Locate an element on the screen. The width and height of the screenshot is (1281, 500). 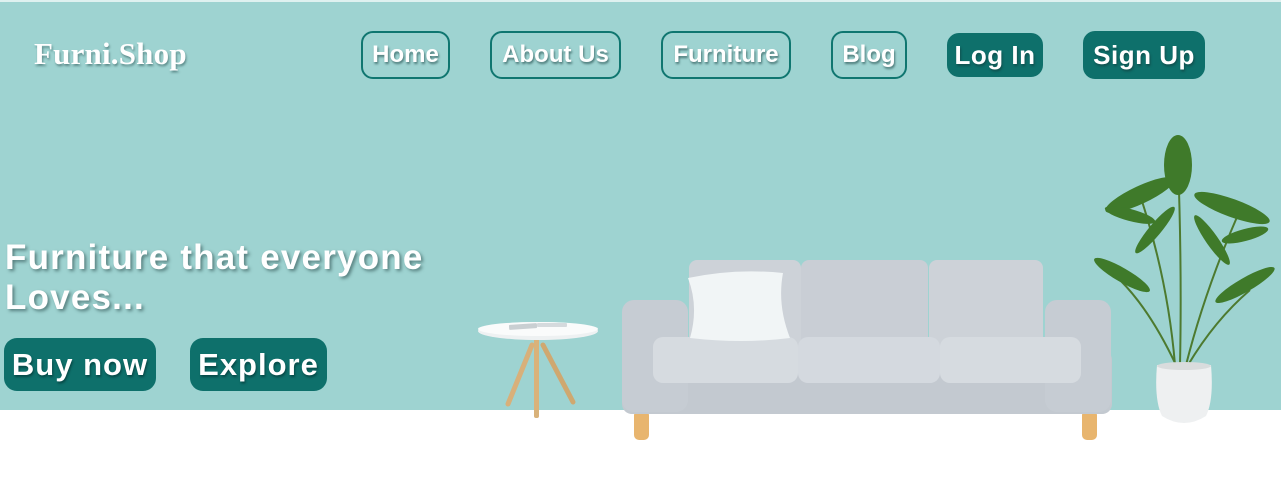
side-table-illustration is located at coordinates (538, 370).